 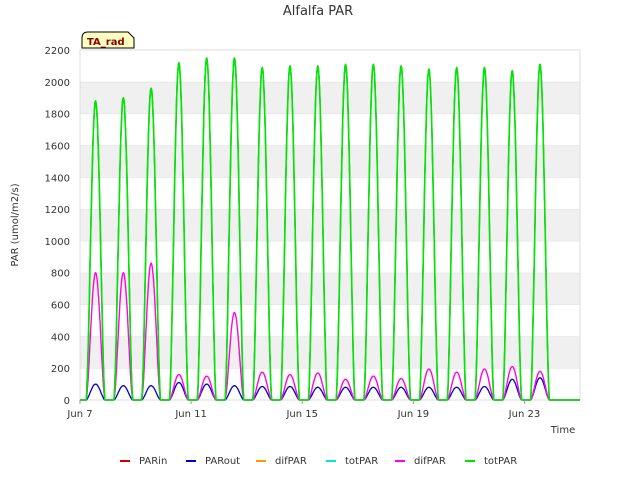 I want to click on x-axis-label: Time, so click(x=562, y=430).